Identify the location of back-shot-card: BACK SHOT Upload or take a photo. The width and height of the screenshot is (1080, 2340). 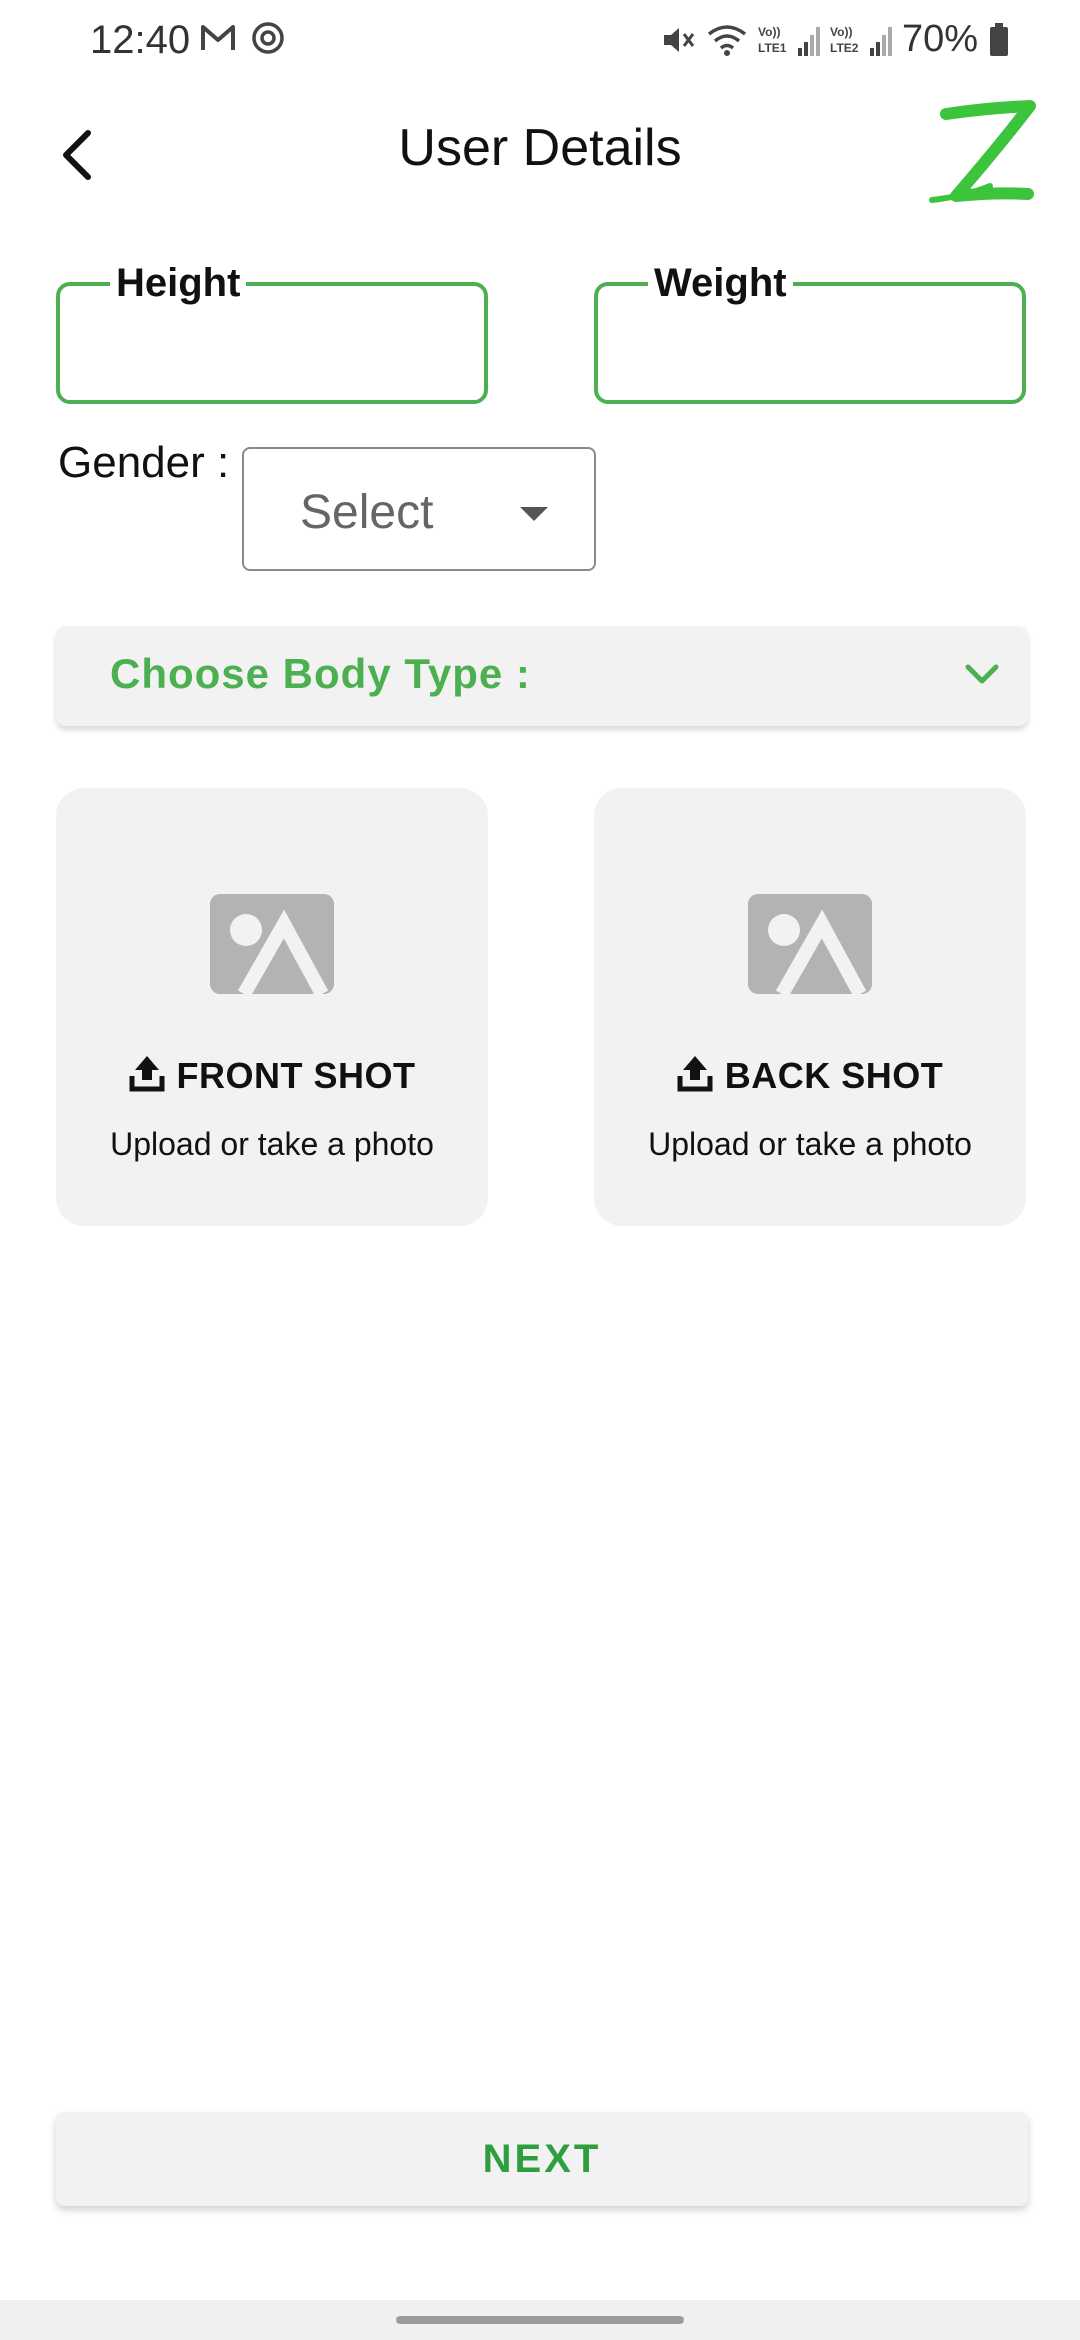
(810, 1007).